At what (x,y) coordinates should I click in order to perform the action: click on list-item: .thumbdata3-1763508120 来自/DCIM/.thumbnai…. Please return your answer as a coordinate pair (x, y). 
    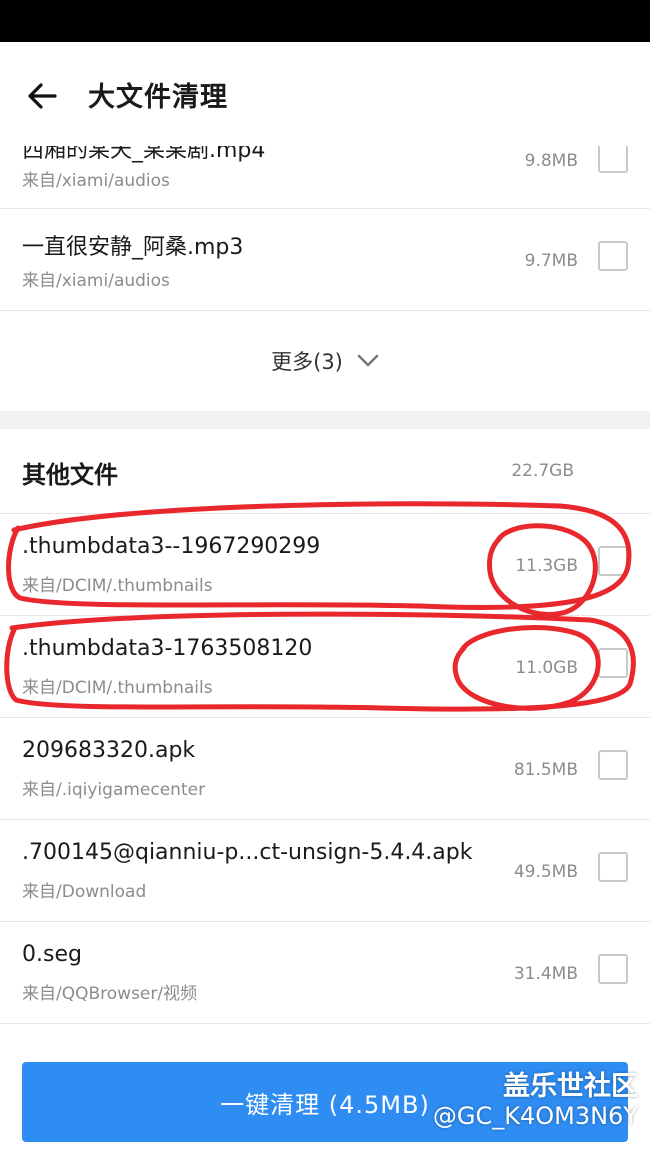
    Looking at the image, I should click on (325, 667).